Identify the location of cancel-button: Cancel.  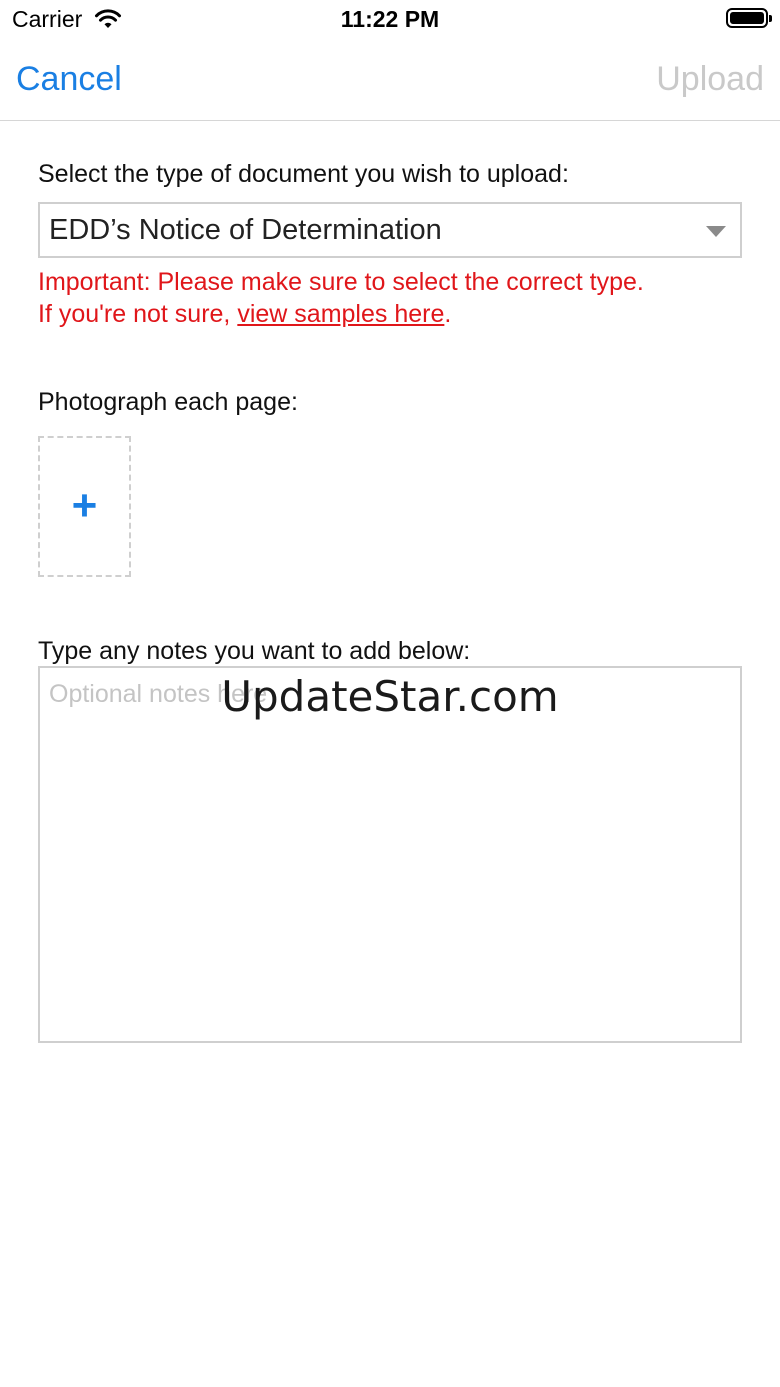
(69, 79).